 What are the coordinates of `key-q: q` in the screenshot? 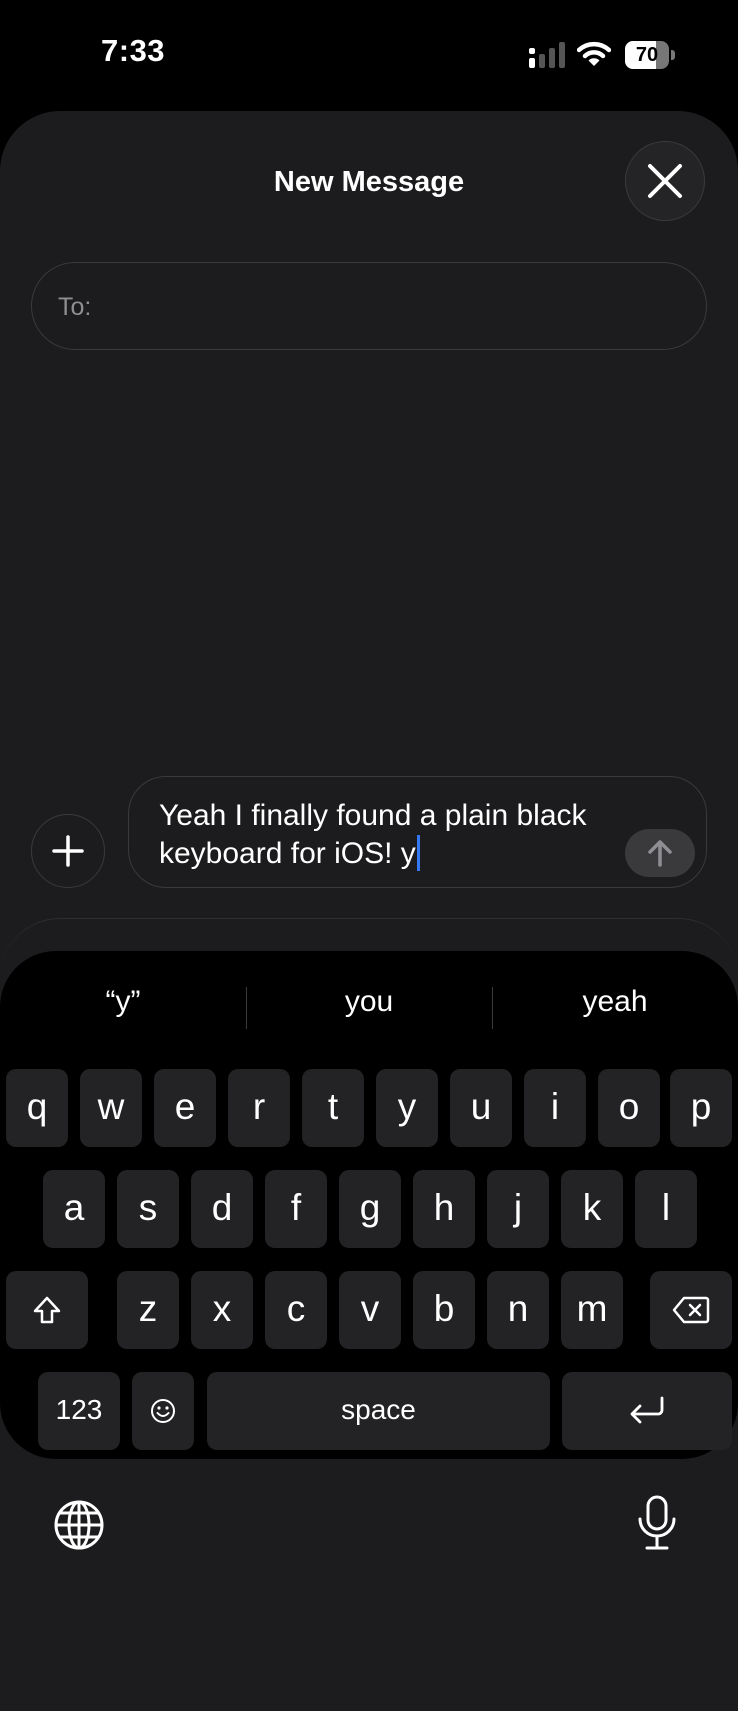 It's located at (37, 1108).